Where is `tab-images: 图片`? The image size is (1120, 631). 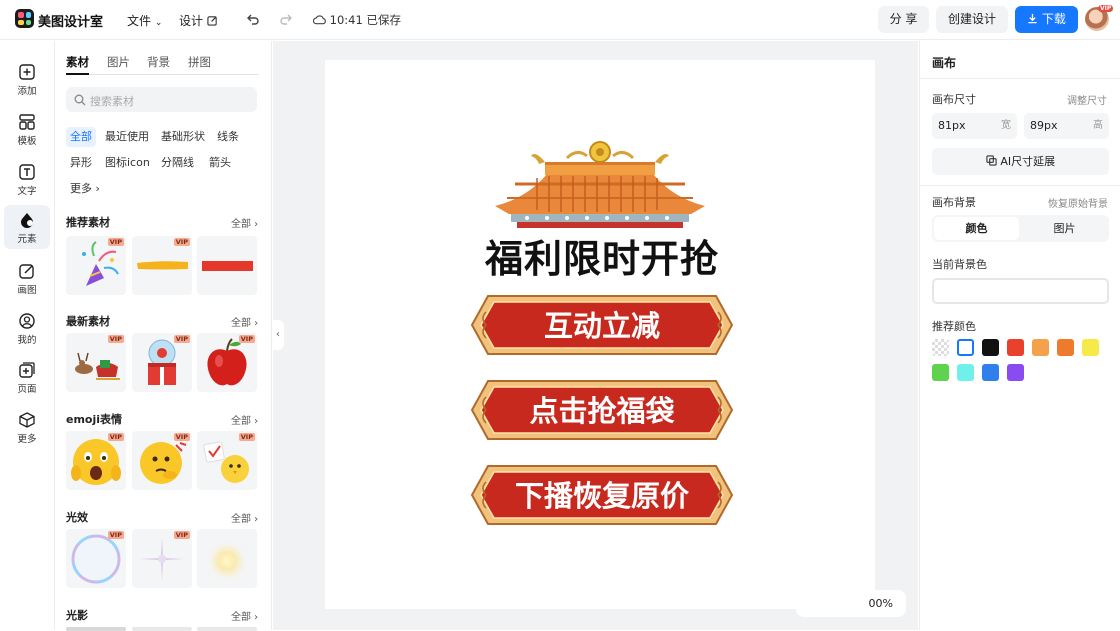
tab-images: 图片 is located at coordinates (118, 62).